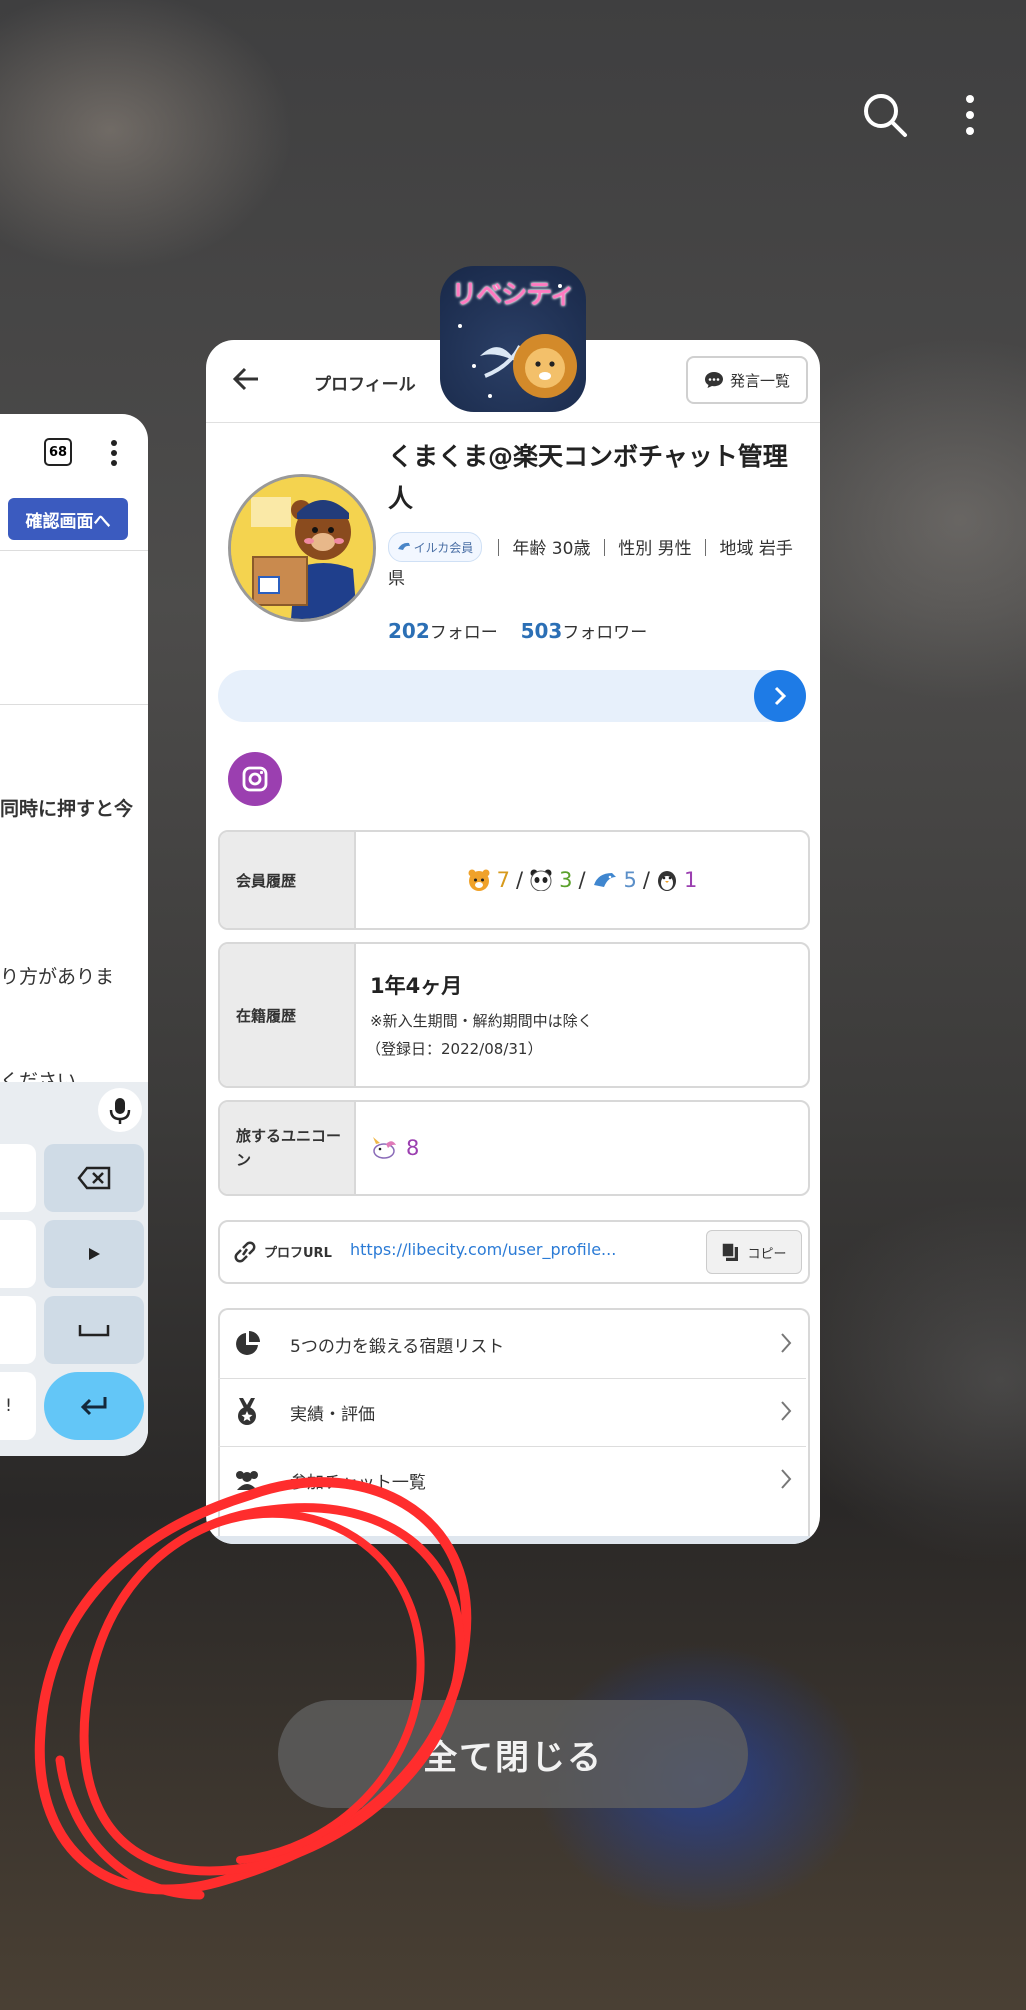  I want to click on follow-count: 202, so click(409, 631).